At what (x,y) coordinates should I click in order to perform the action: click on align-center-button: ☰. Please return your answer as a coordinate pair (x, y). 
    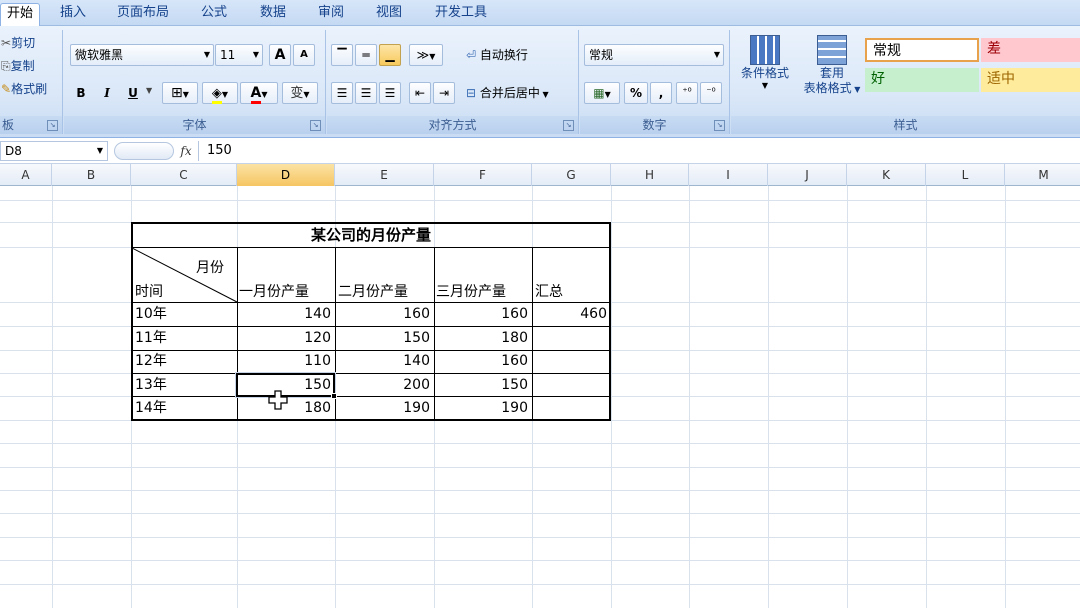
    Looking at the image, I should click on (366, 93).